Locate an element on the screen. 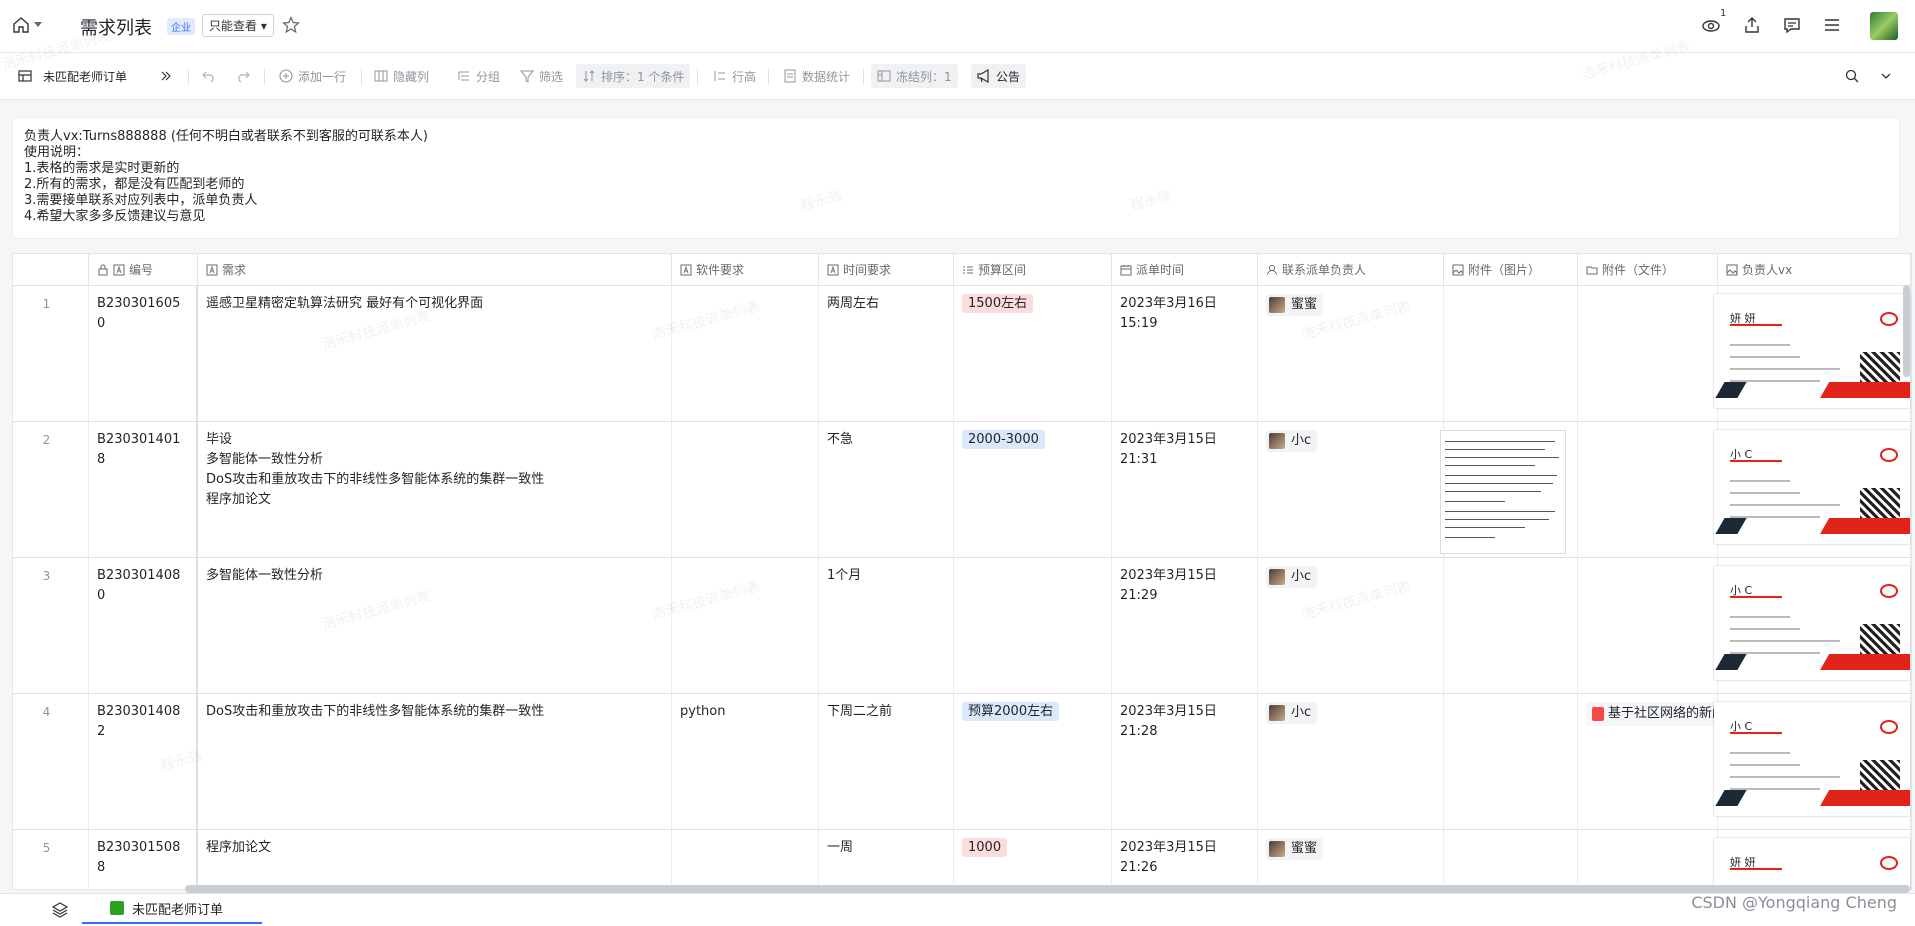  redo-icon is located at coordinates (243, 76).